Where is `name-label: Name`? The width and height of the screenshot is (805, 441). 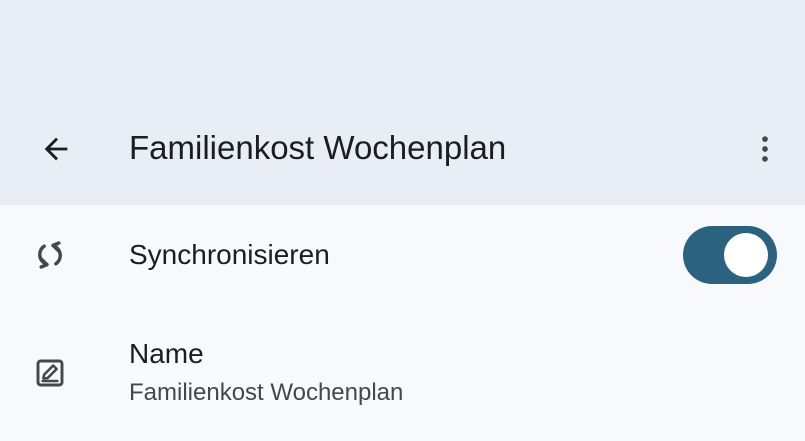 name-label: Name is located at coordinates (166, 353).